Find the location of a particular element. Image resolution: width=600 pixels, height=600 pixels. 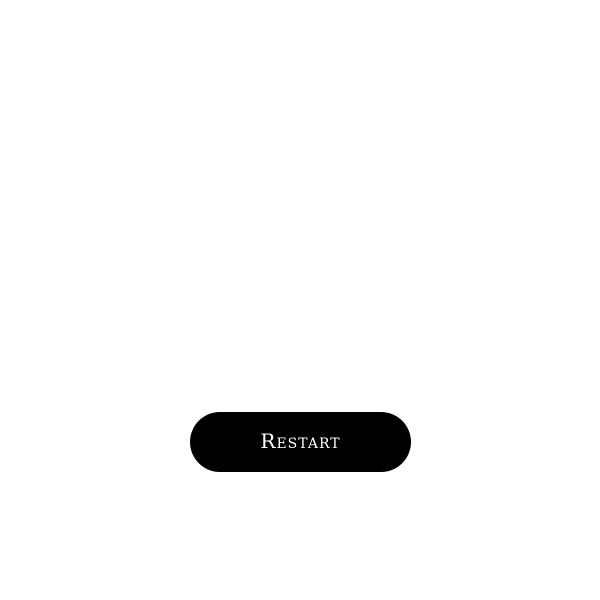

restart-button: Restart is located at coordinates (300, 442).